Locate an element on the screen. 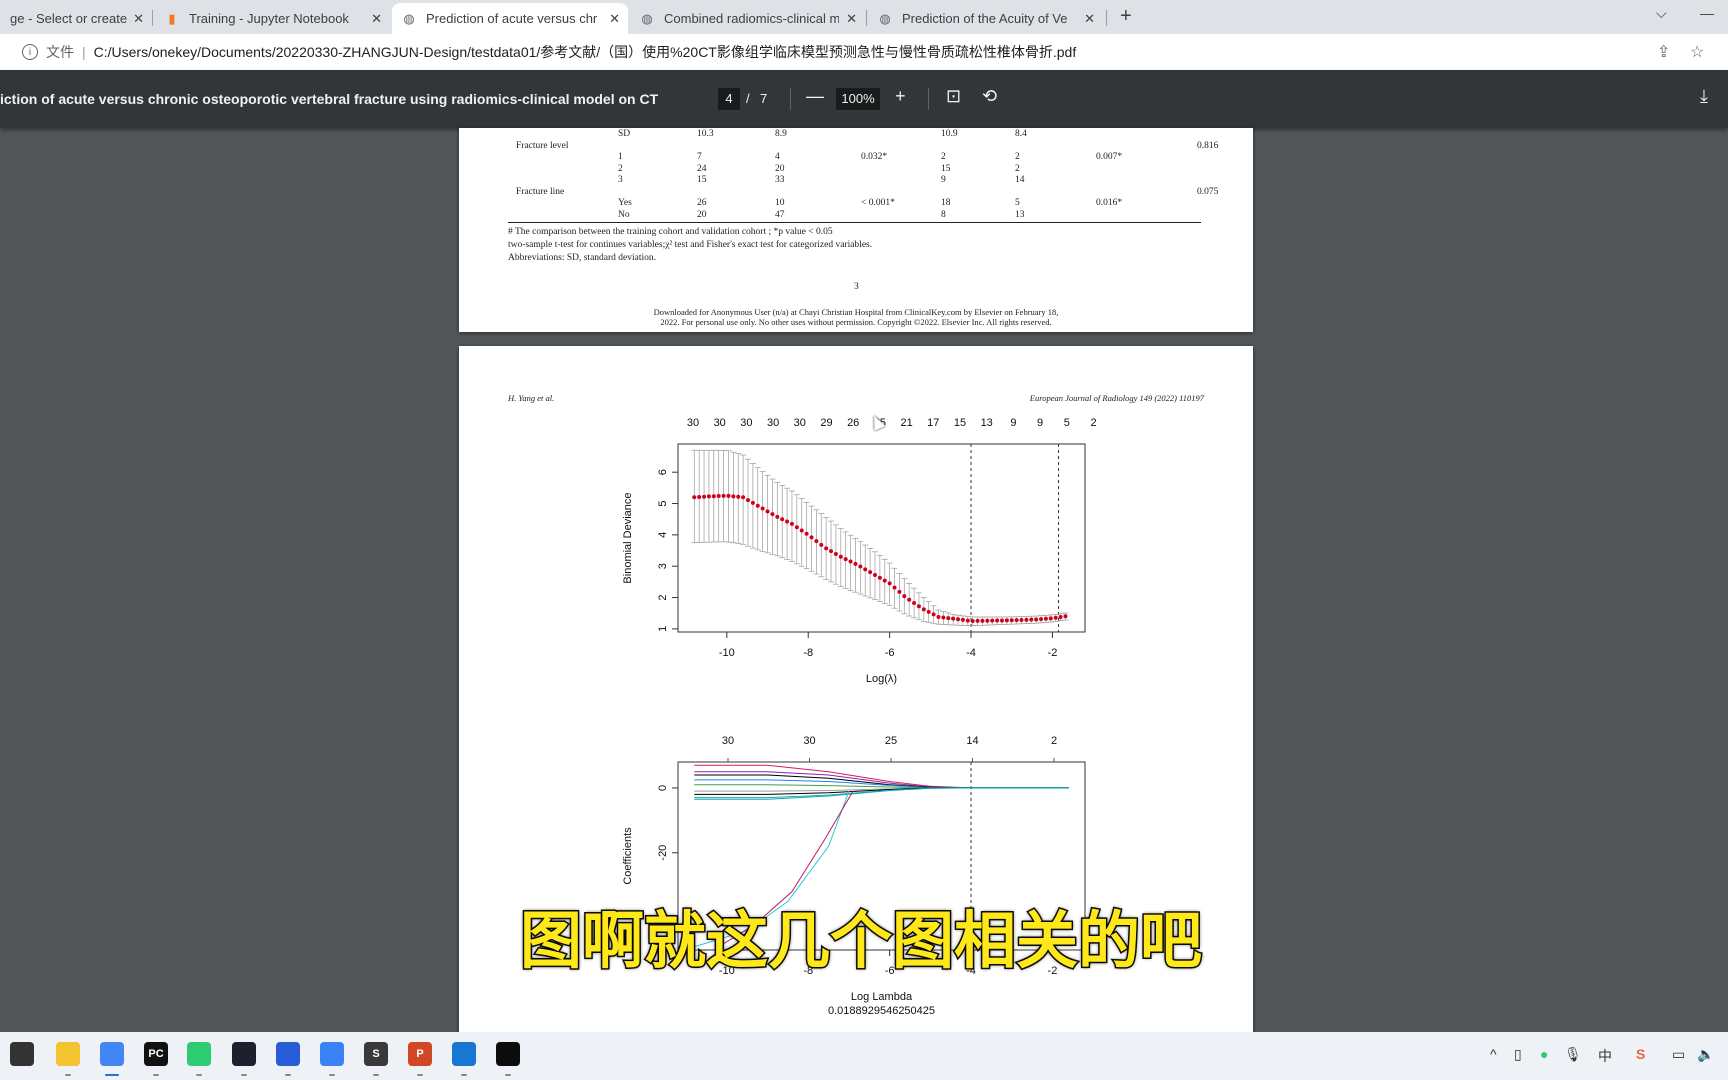 This screenshot has width=1728, height=1080. chrome-icon is located at coordinates (112, 1054).